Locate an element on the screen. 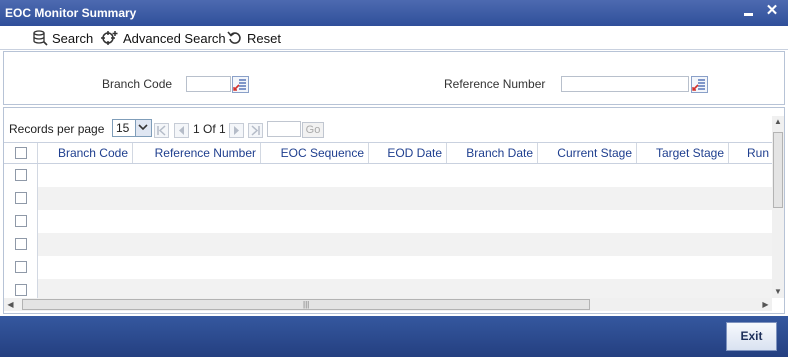 Image resolution: width=788 pixels, height=357 pixels. records-per-page-select: 15 is located at coordinates (132, 128).